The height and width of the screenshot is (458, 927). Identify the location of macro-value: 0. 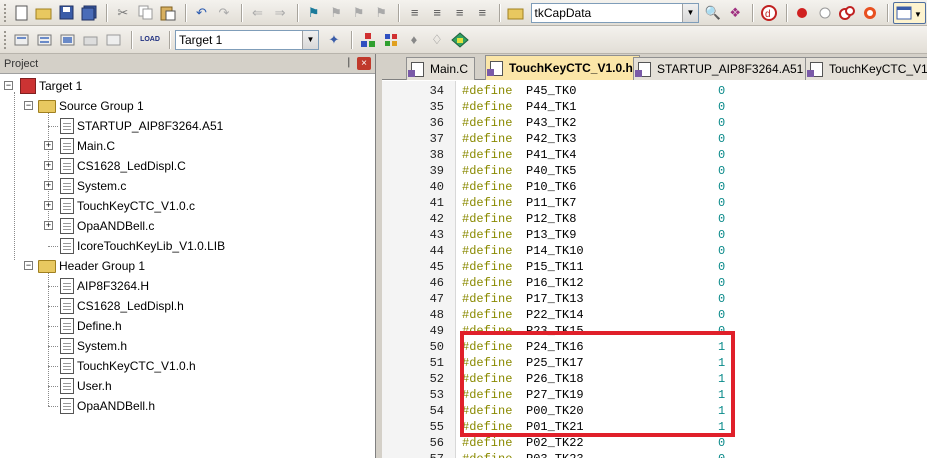
(722, 267).